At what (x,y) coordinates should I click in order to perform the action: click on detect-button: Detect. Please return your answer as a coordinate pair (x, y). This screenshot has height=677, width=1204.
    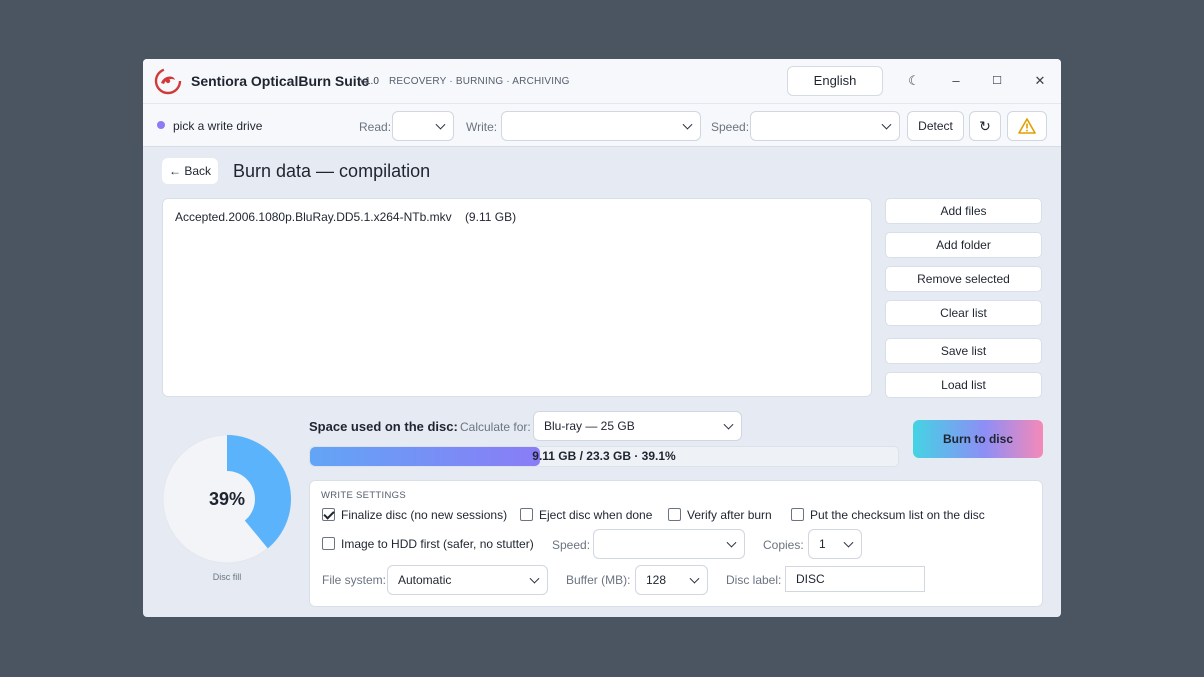
    Looking at the image, I should click on (935, 126).